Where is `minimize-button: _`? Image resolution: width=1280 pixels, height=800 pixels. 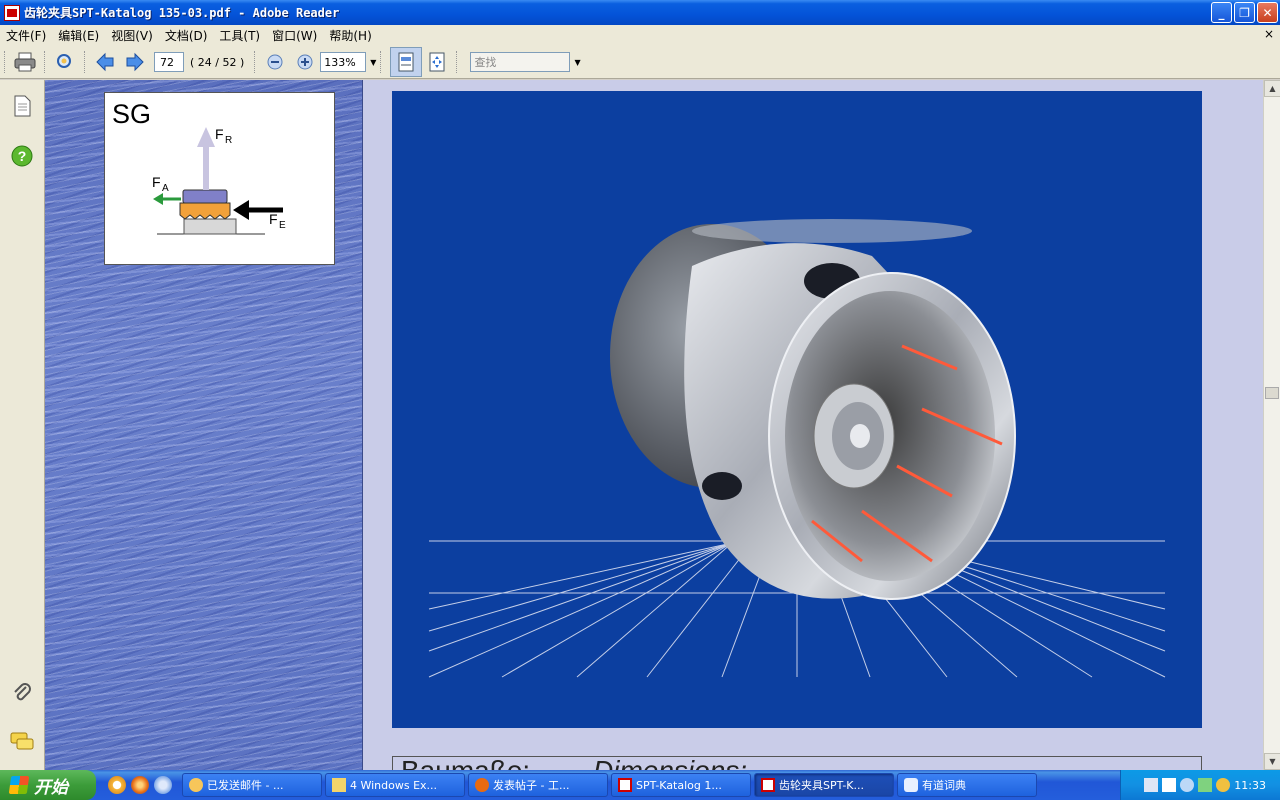 minimize-button: _ is located at coordinates (1221, 12).